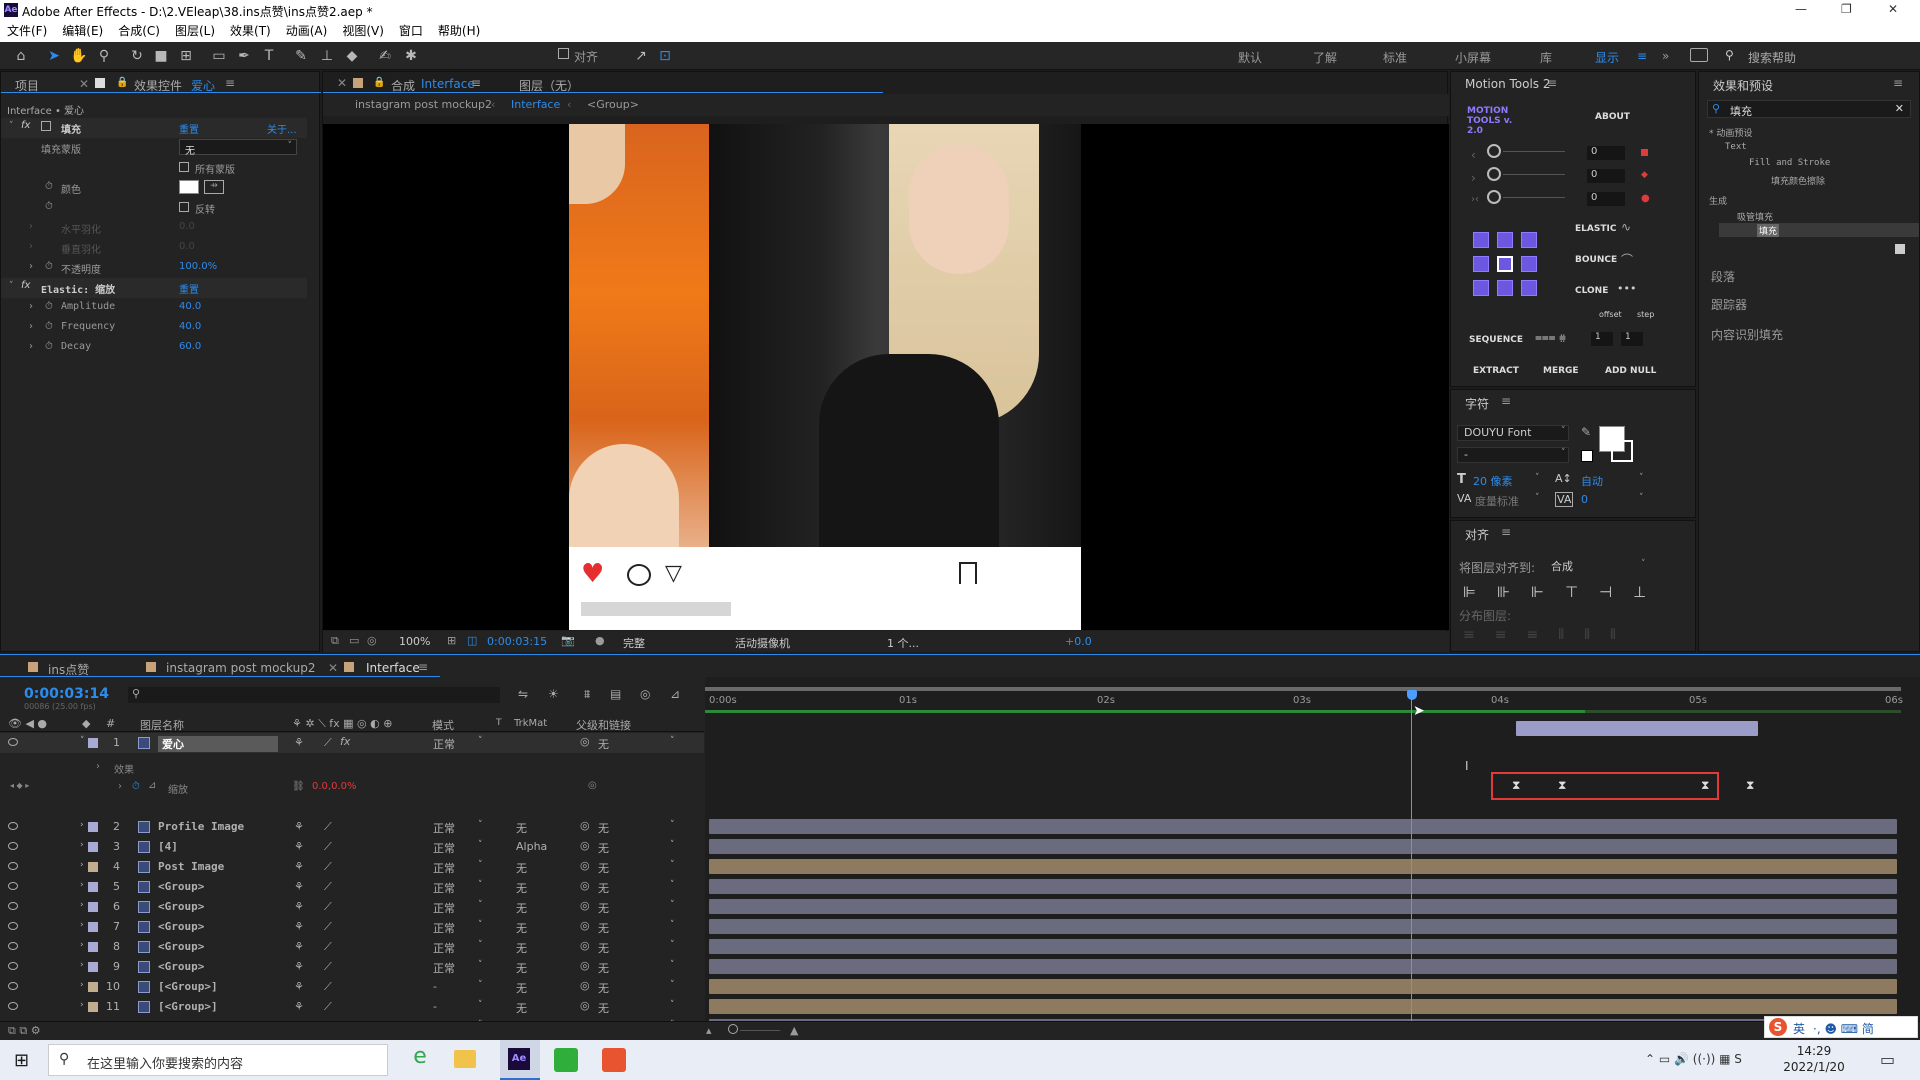 The image size is (1920, 1080). What do you see at coordinates (1587, 456) in the screenshot?
I see `default-colors-icon` at bounding box center [1587, 456].